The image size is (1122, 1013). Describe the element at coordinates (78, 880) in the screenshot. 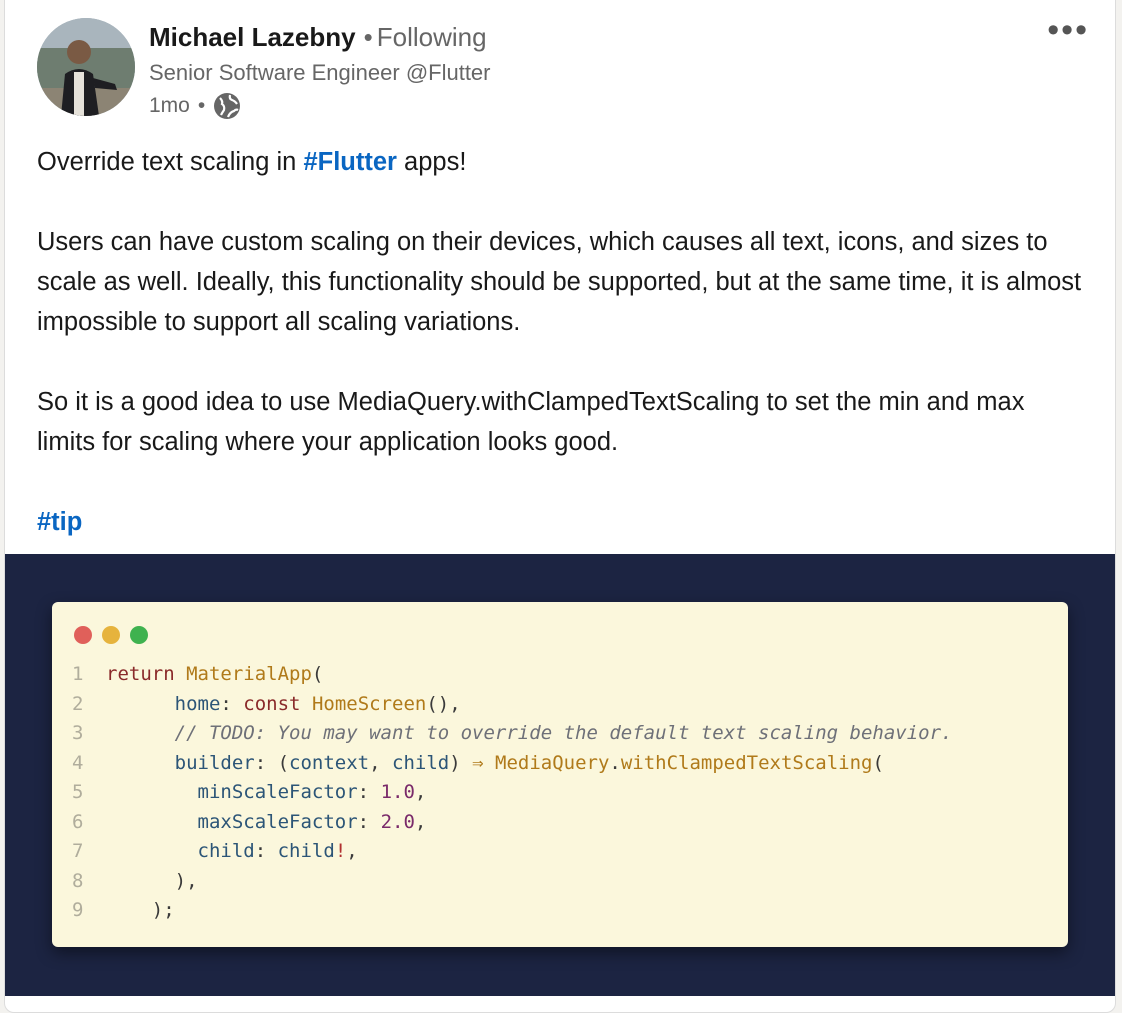

I see `line-number: 8` at that location.